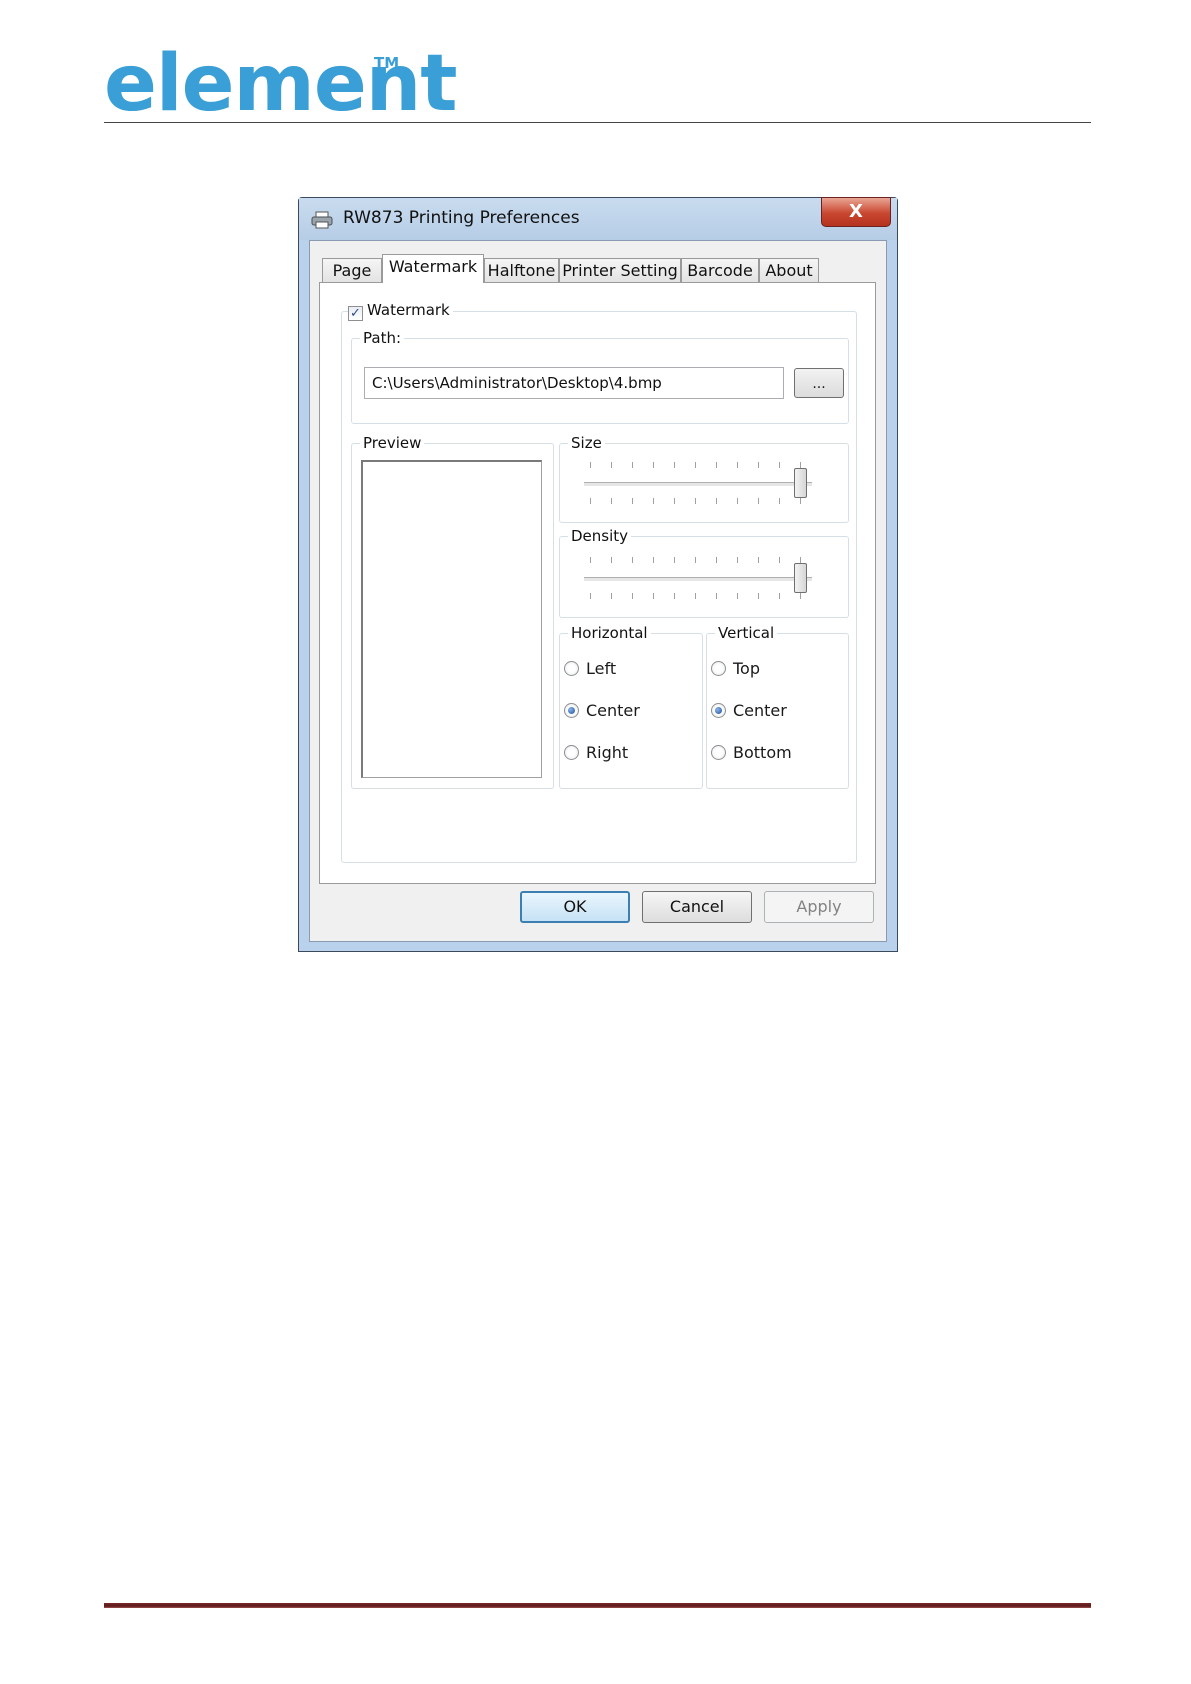 This screenshot has height=1684, width=1191. Describe the element at coordinates (355, 313) in the screenshot. I see `watermark-checkbox: ✓` at that location.